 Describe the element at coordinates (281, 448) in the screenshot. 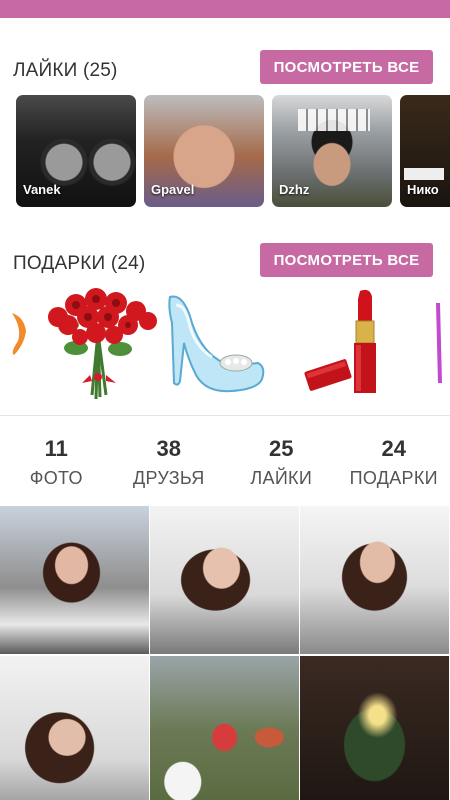

I see `stat-value: 25` at that location.